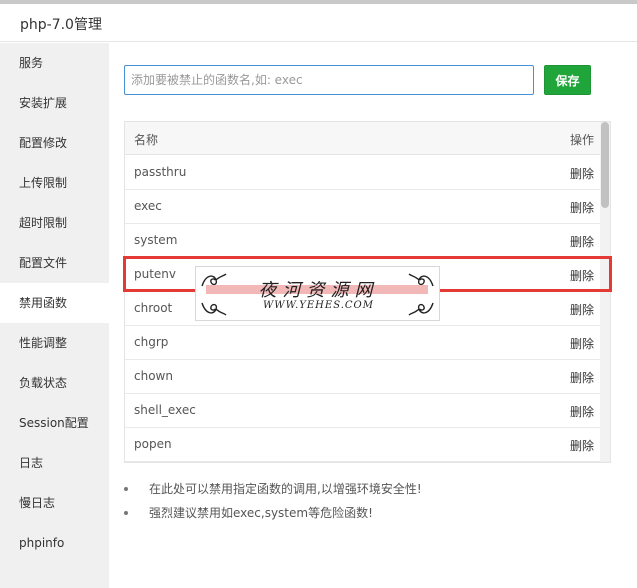  I want to click on function-name-cell: putenv, so click(155, 274).